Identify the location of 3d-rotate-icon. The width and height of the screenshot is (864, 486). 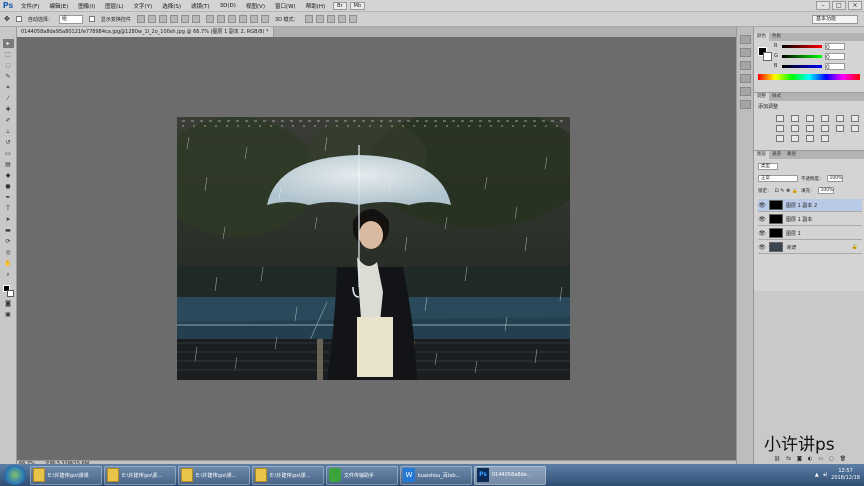
(308, 19).